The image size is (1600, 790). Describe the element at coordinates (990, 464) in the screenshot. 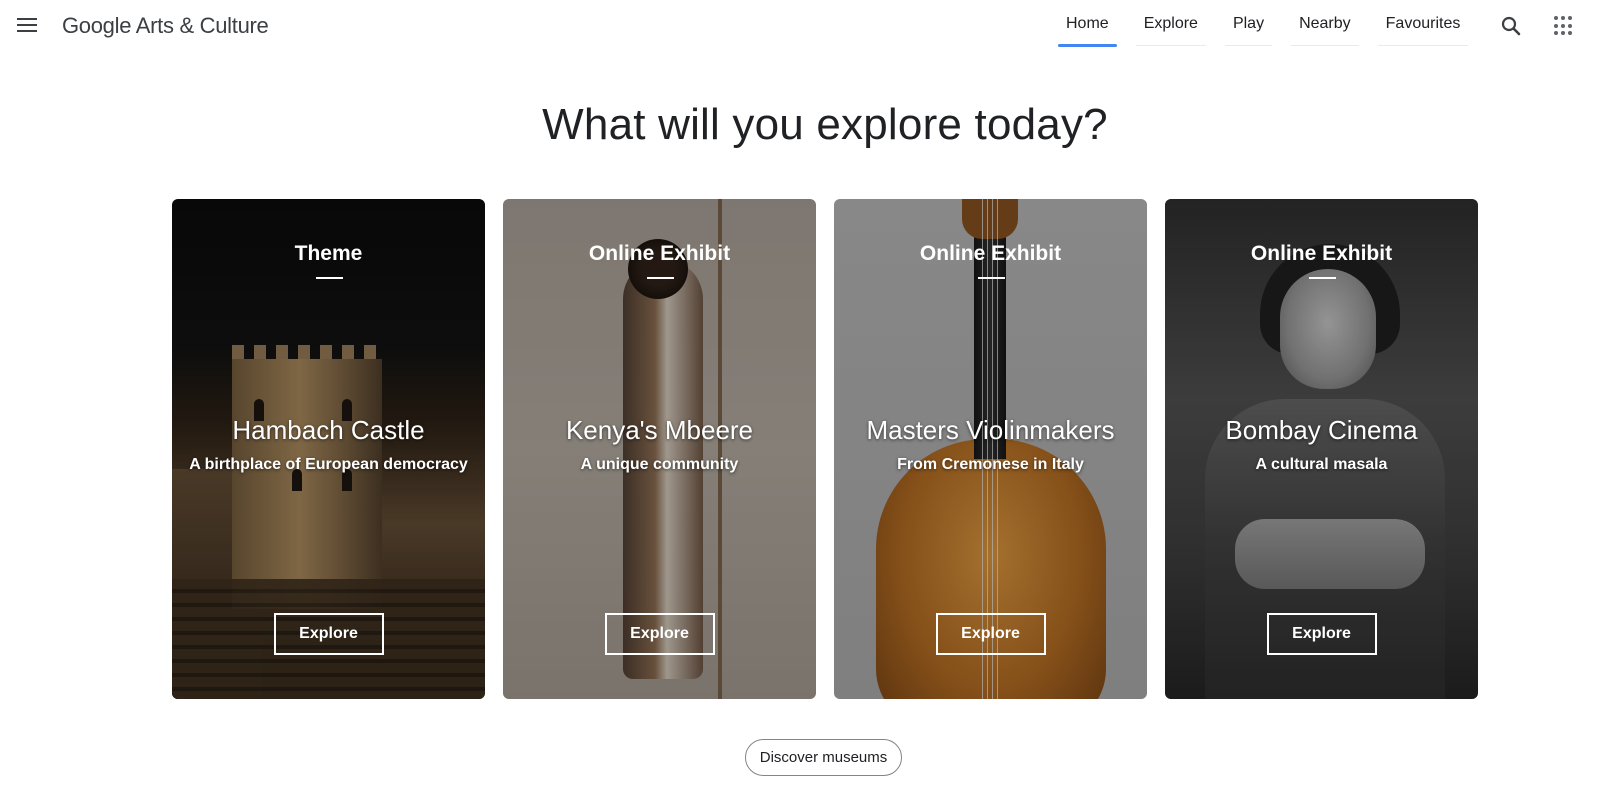

I see `card-subtitle: From Cremonese in Italy` at that location.